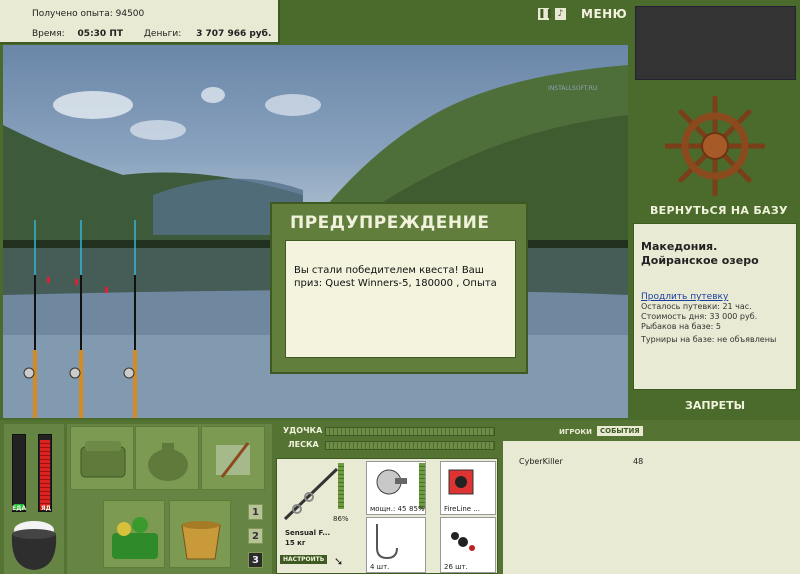  Describe the element at coordinates (255, 560) in the screenshot. I see `inventory-page-3: 3` at that location.